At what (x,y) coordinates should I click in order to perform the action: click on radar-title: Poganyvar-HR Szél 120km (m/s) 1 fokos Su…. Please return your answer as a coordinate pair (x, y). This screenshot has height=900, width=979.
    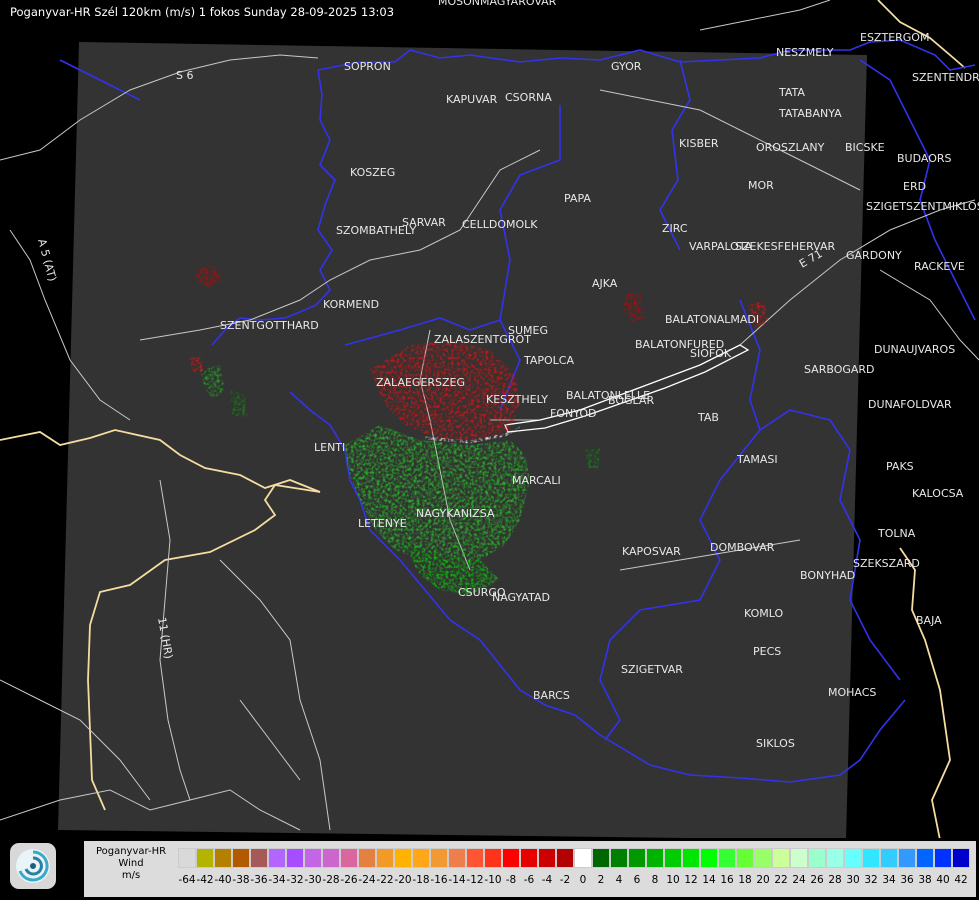
    Looking at the image, I should click on (202, 12).